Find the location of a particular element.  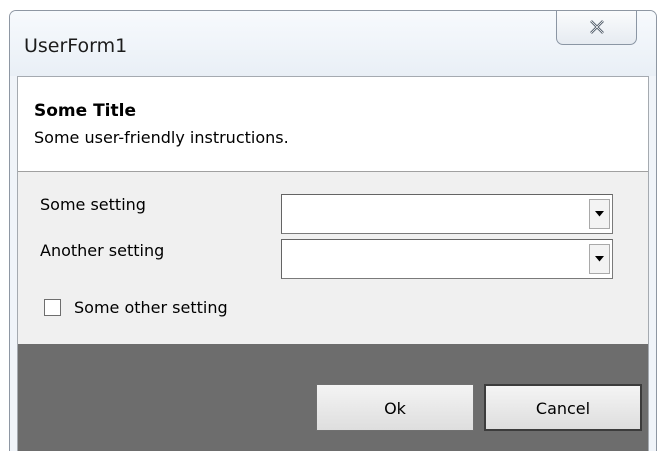

some-setting-combobox is located at coordinates (447, 214).